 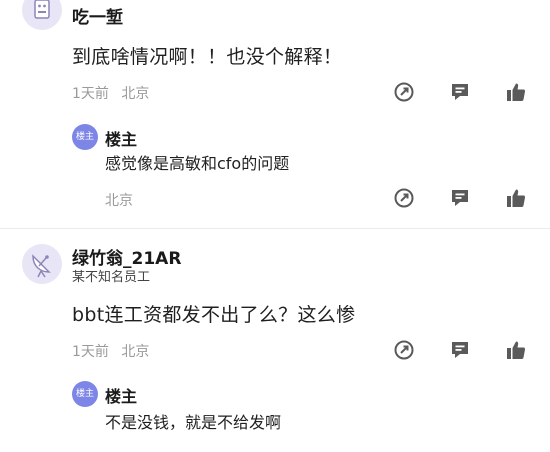 What do you see at coordinates (111, 277) in the screenshot?
I see `user-title: 某不知名员工` at bounding box center [111, 277].